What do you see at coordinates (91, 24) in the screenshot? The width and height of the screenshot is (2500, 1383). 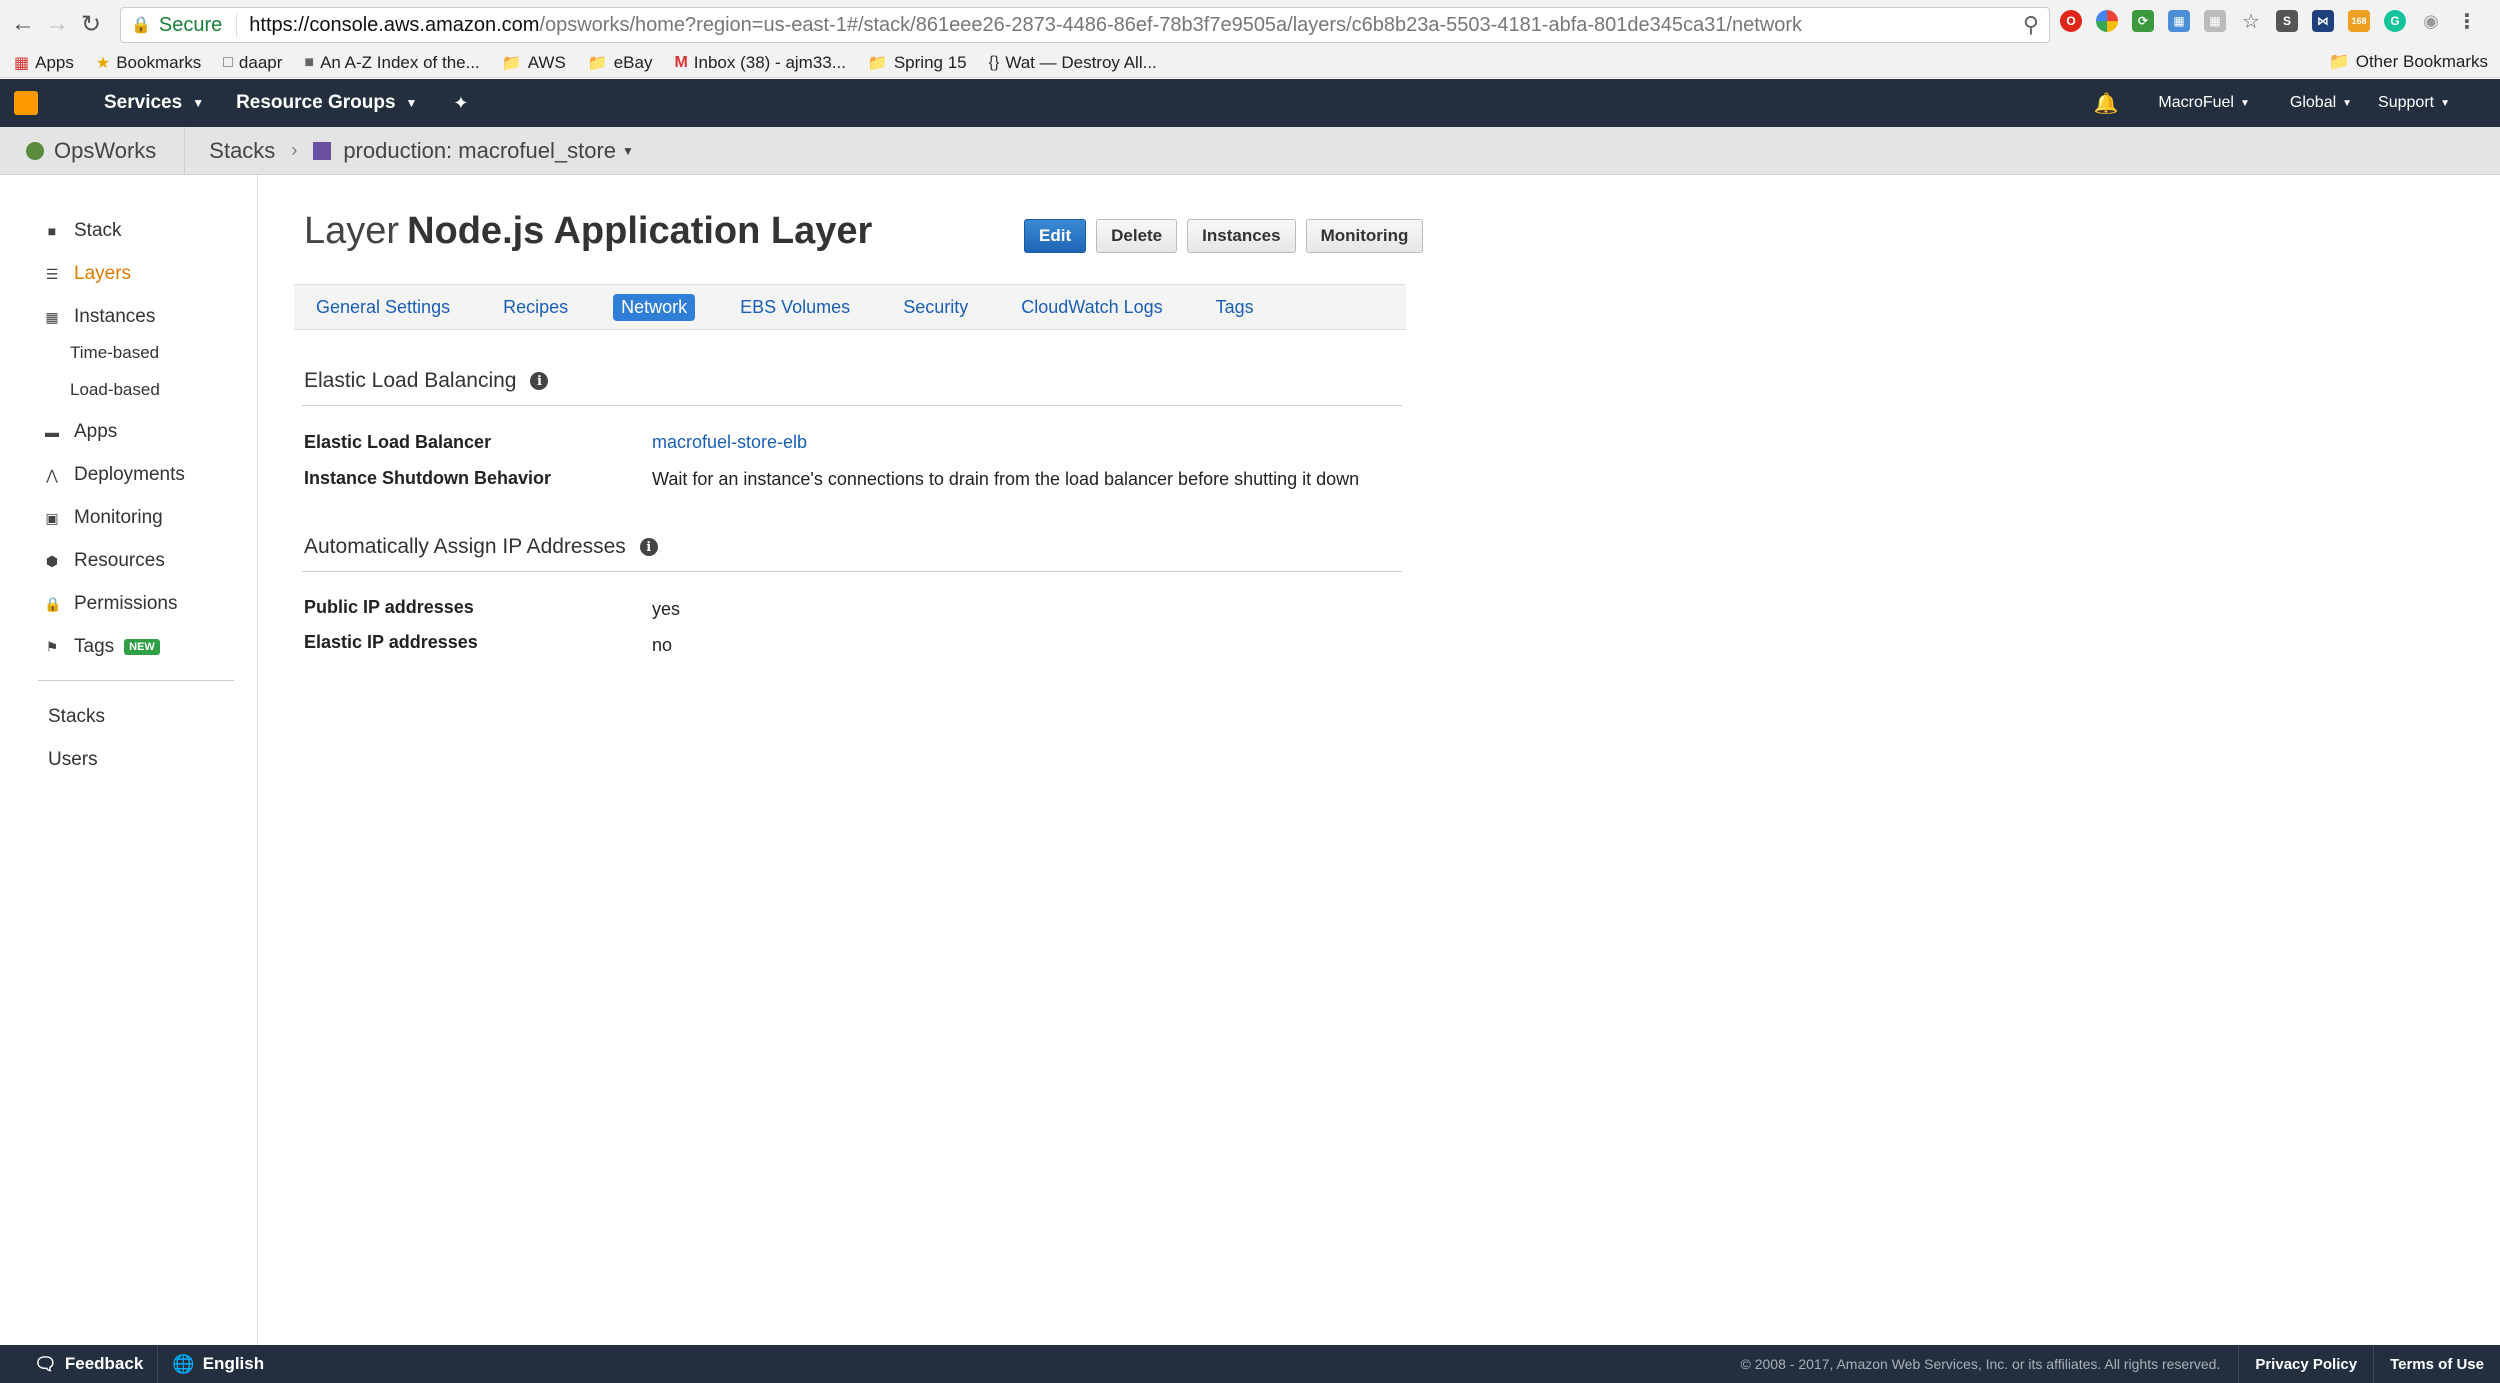 I see `reload-icon: ↻` at bounding box center [91, 24].